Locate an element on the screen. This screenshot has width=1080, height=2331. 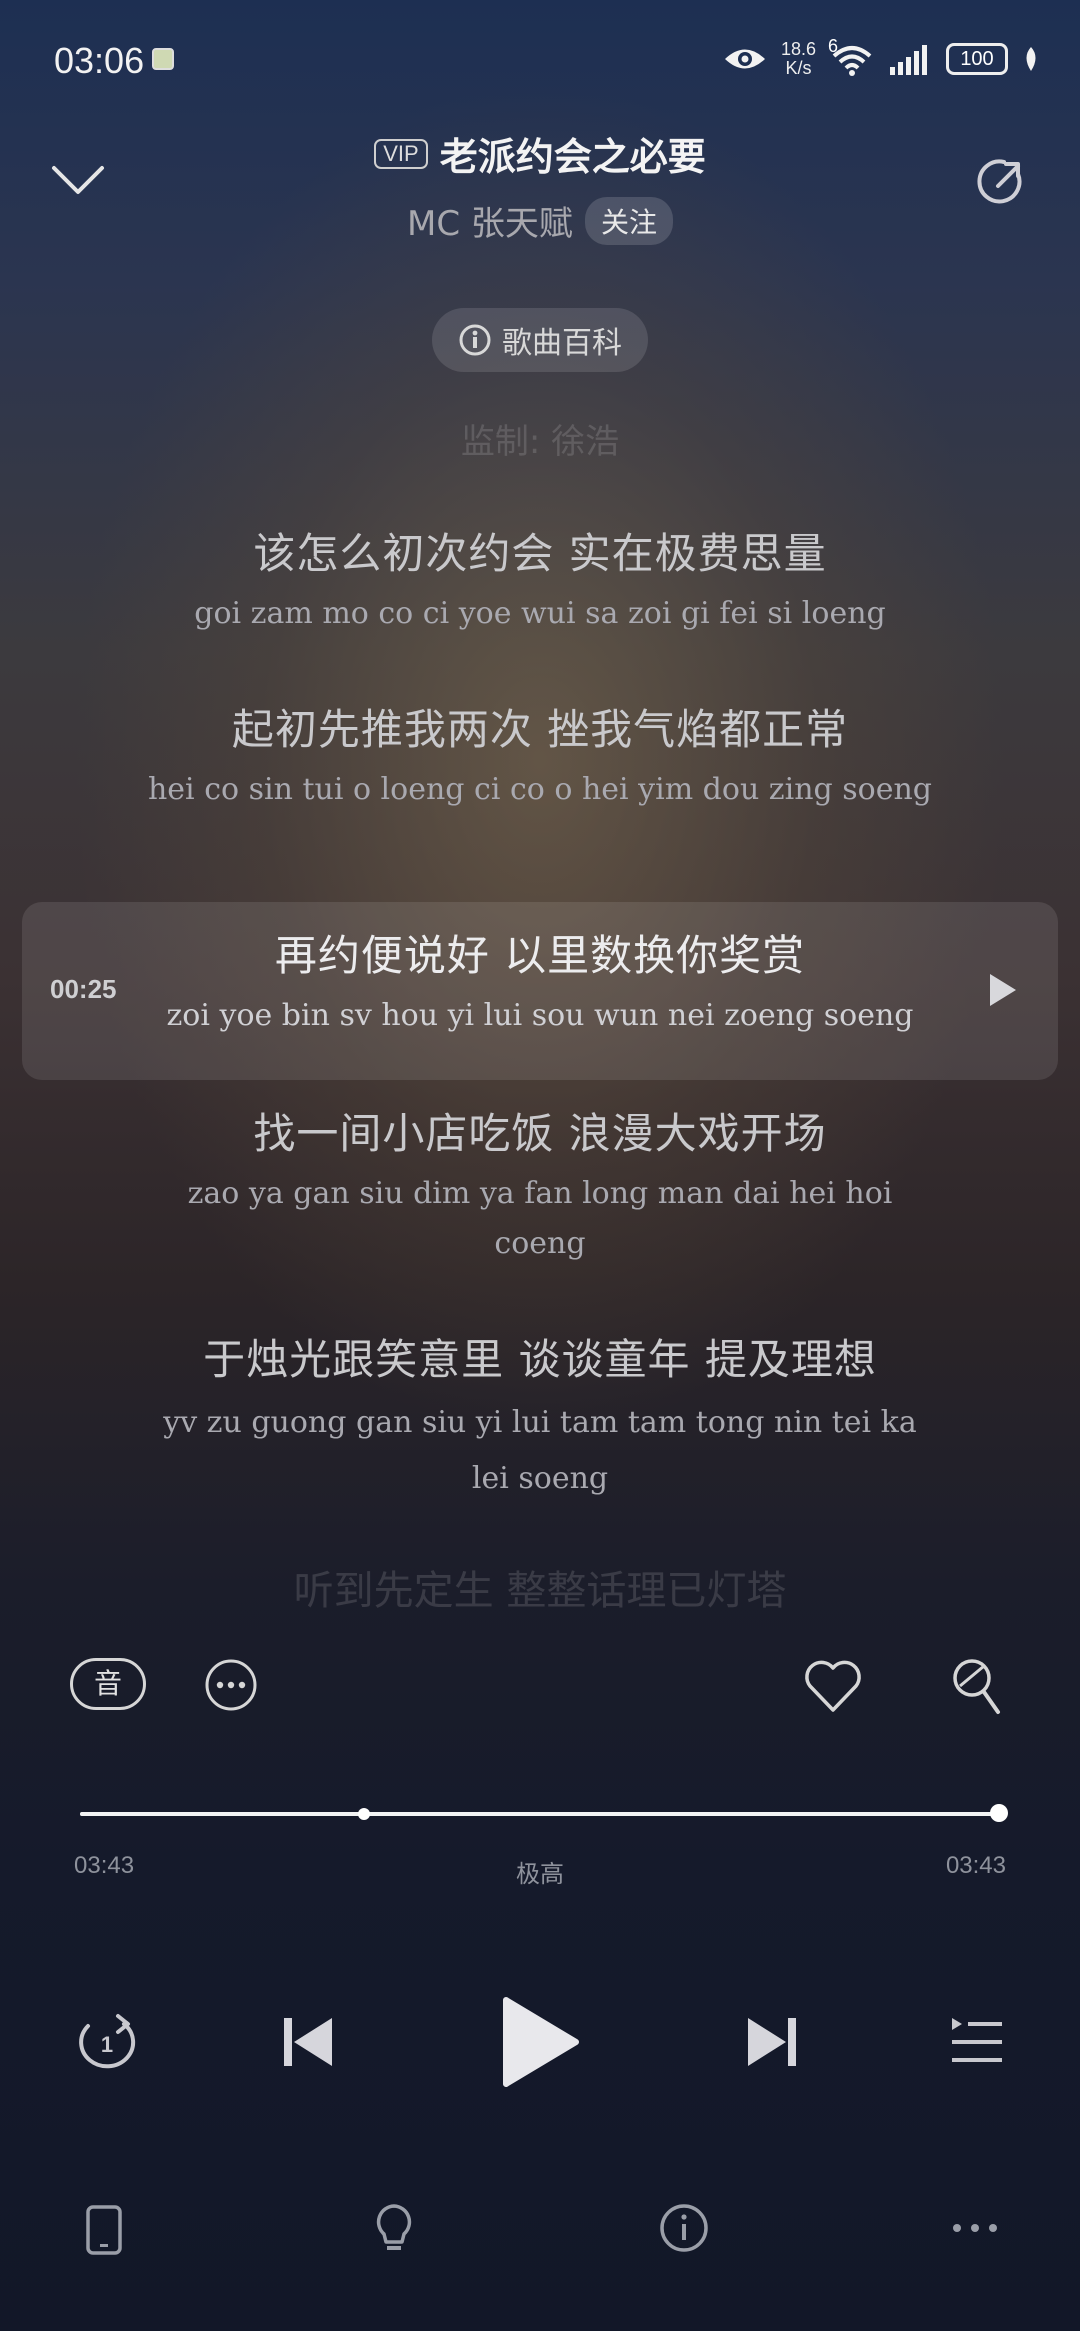
more-horizontal-icon is located at coordinates (975, 2228).